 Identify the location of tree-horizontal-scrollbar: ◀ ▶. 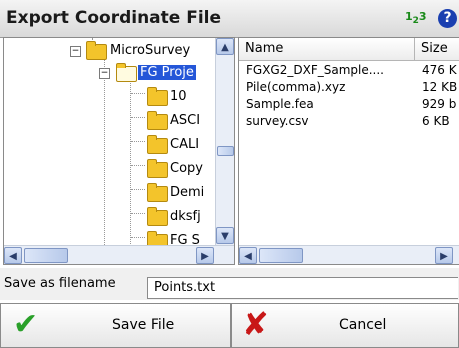
(119, 254).